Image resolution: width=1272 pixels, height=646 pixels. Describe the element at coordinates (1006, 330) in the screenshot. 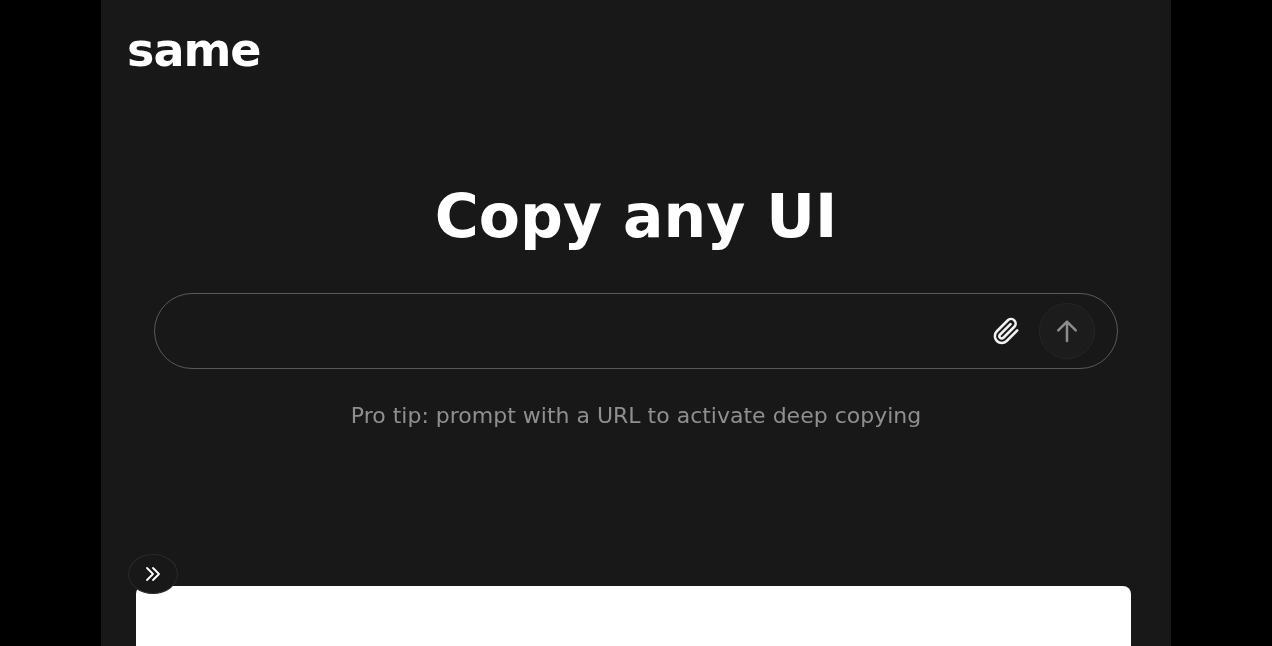

I see `paperclip-icon` at that location.